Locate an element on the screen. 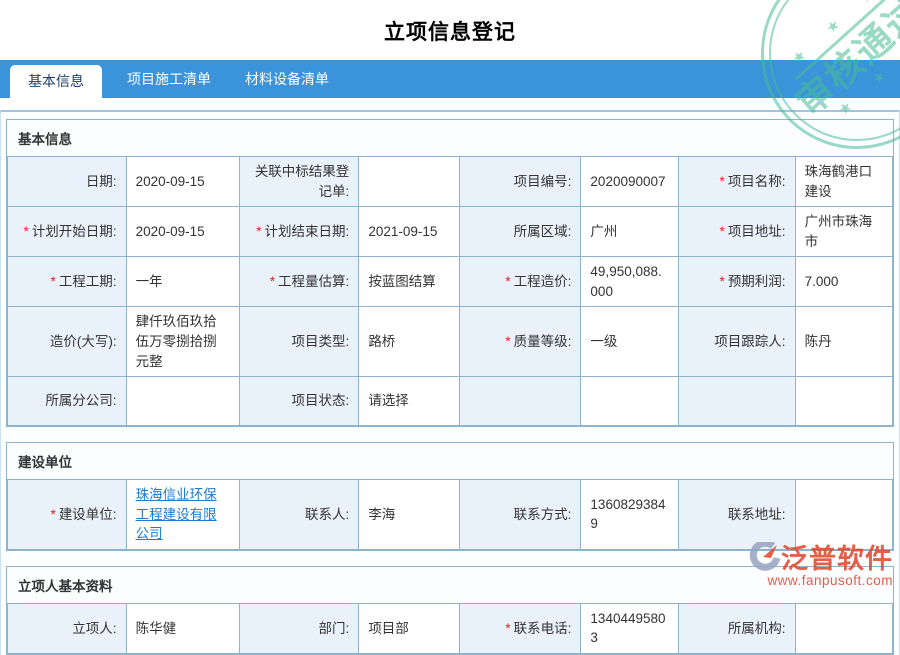  label-project-tracker: 项目跟踪人: is located at coordinates (736, 342).